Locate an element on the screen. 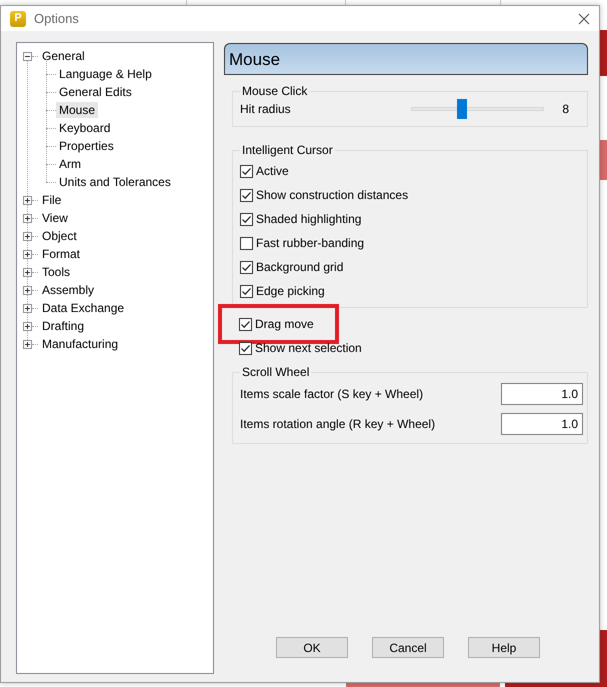 Image resolution: width=607 pixels, height=687 pixels. group-title: Scroll Wheel is located at coordinates (276, 372).